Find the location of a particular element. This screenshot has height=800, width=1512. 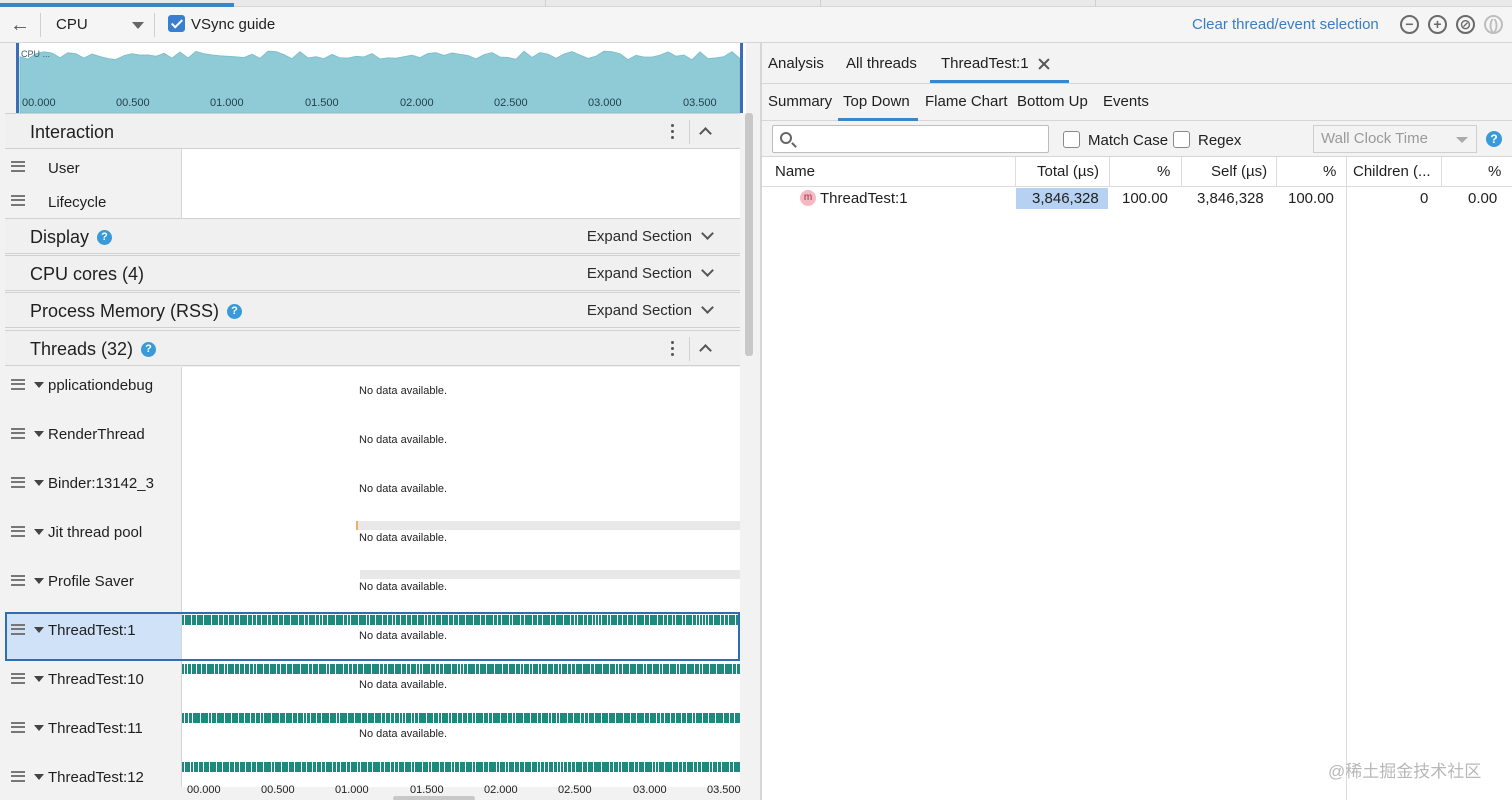

thread-row: Binder:13142_3 No data available. is located at coordinates (372, 489).